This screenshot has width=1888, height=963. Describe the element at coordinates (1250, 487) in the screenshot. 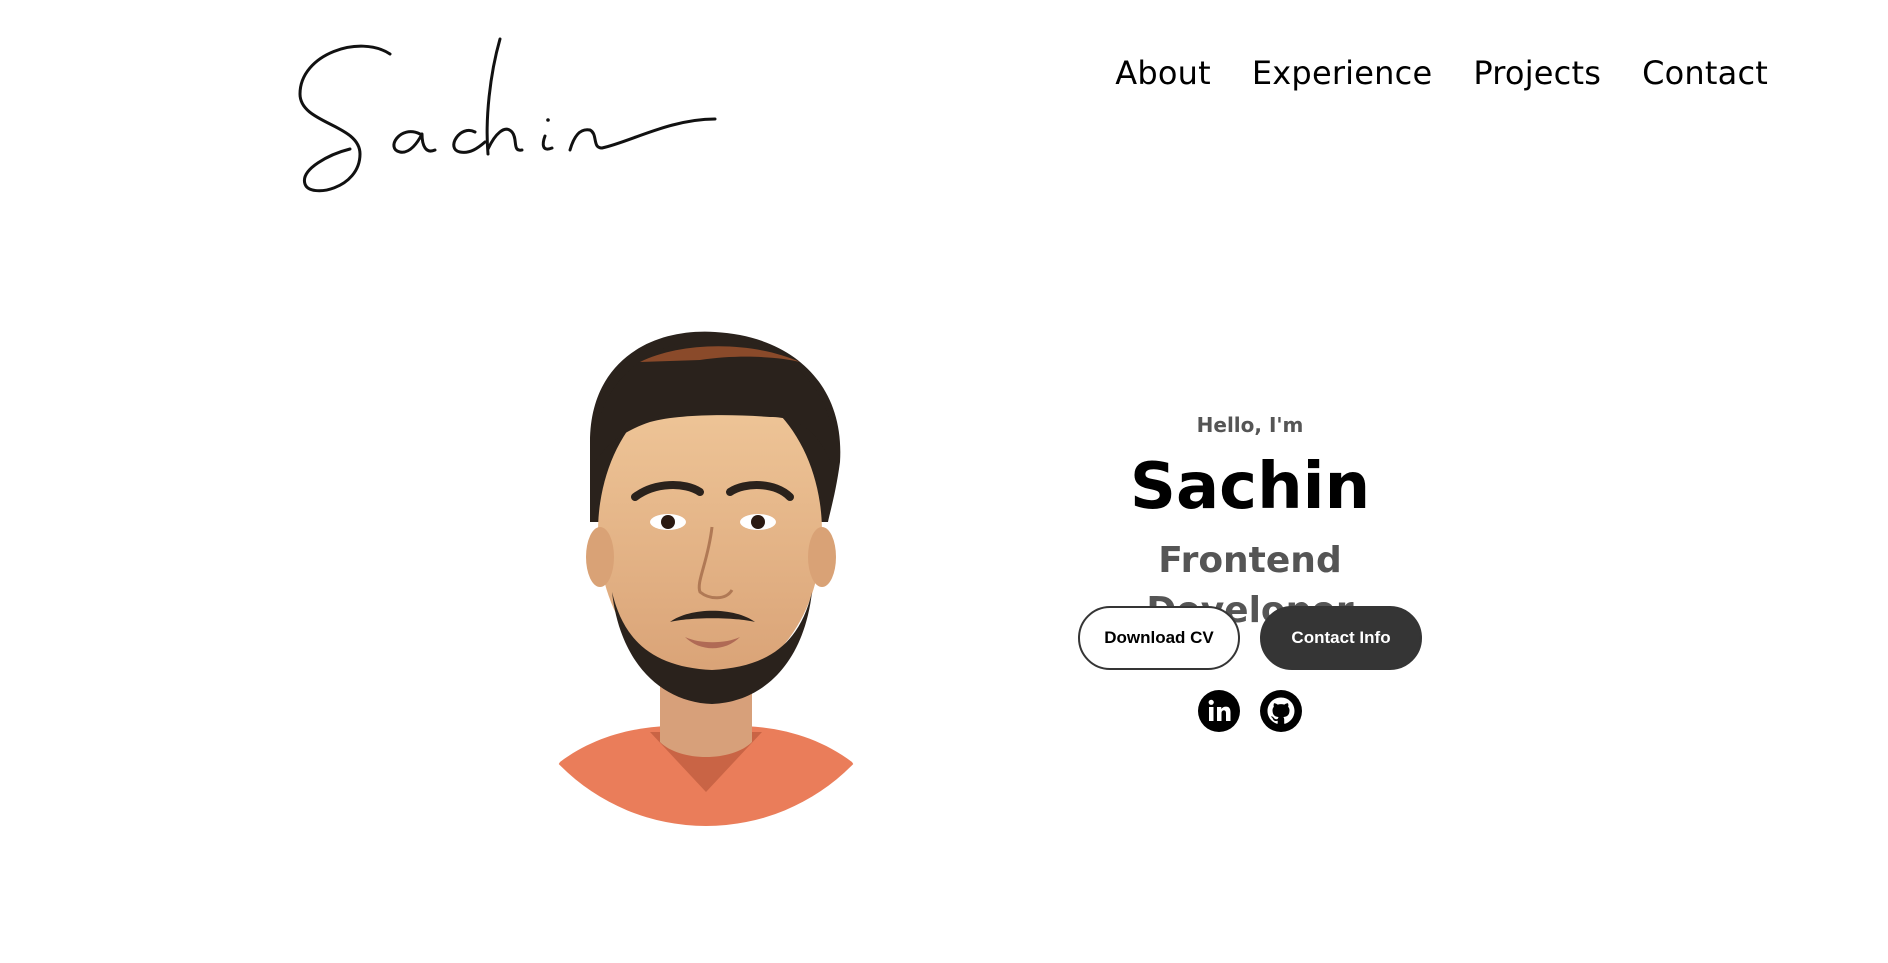

I see `profile-name: Sachin` at that location.